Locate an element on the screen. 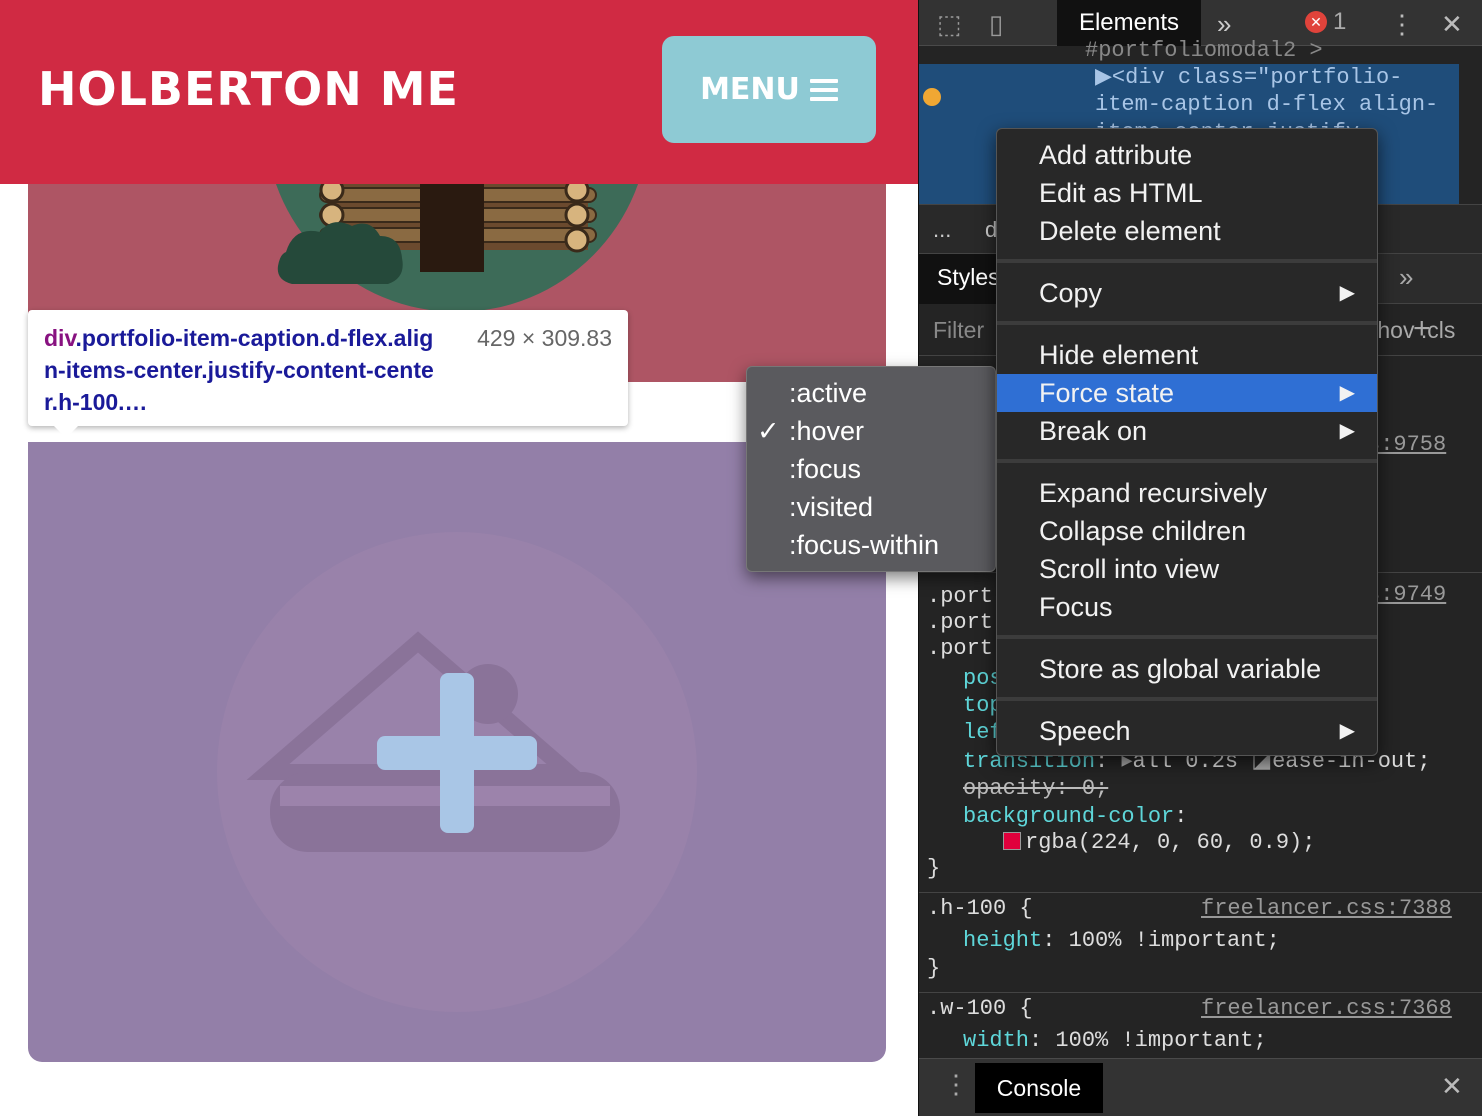  menu-item-expand-recursively: Expand recursively is located at coordinates (1187, 493).